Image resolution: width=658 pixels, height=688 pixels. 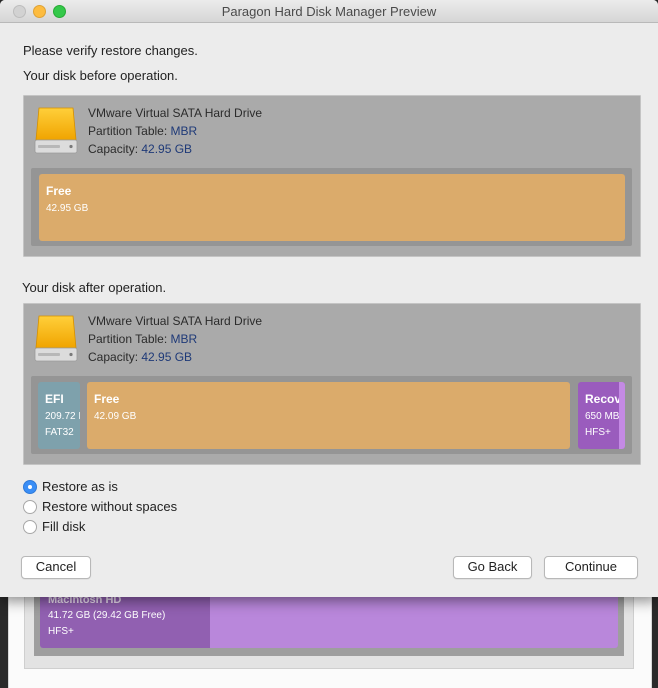 I want to click on partition-free: Free 42.95 GB, so click(x=332, y=207).